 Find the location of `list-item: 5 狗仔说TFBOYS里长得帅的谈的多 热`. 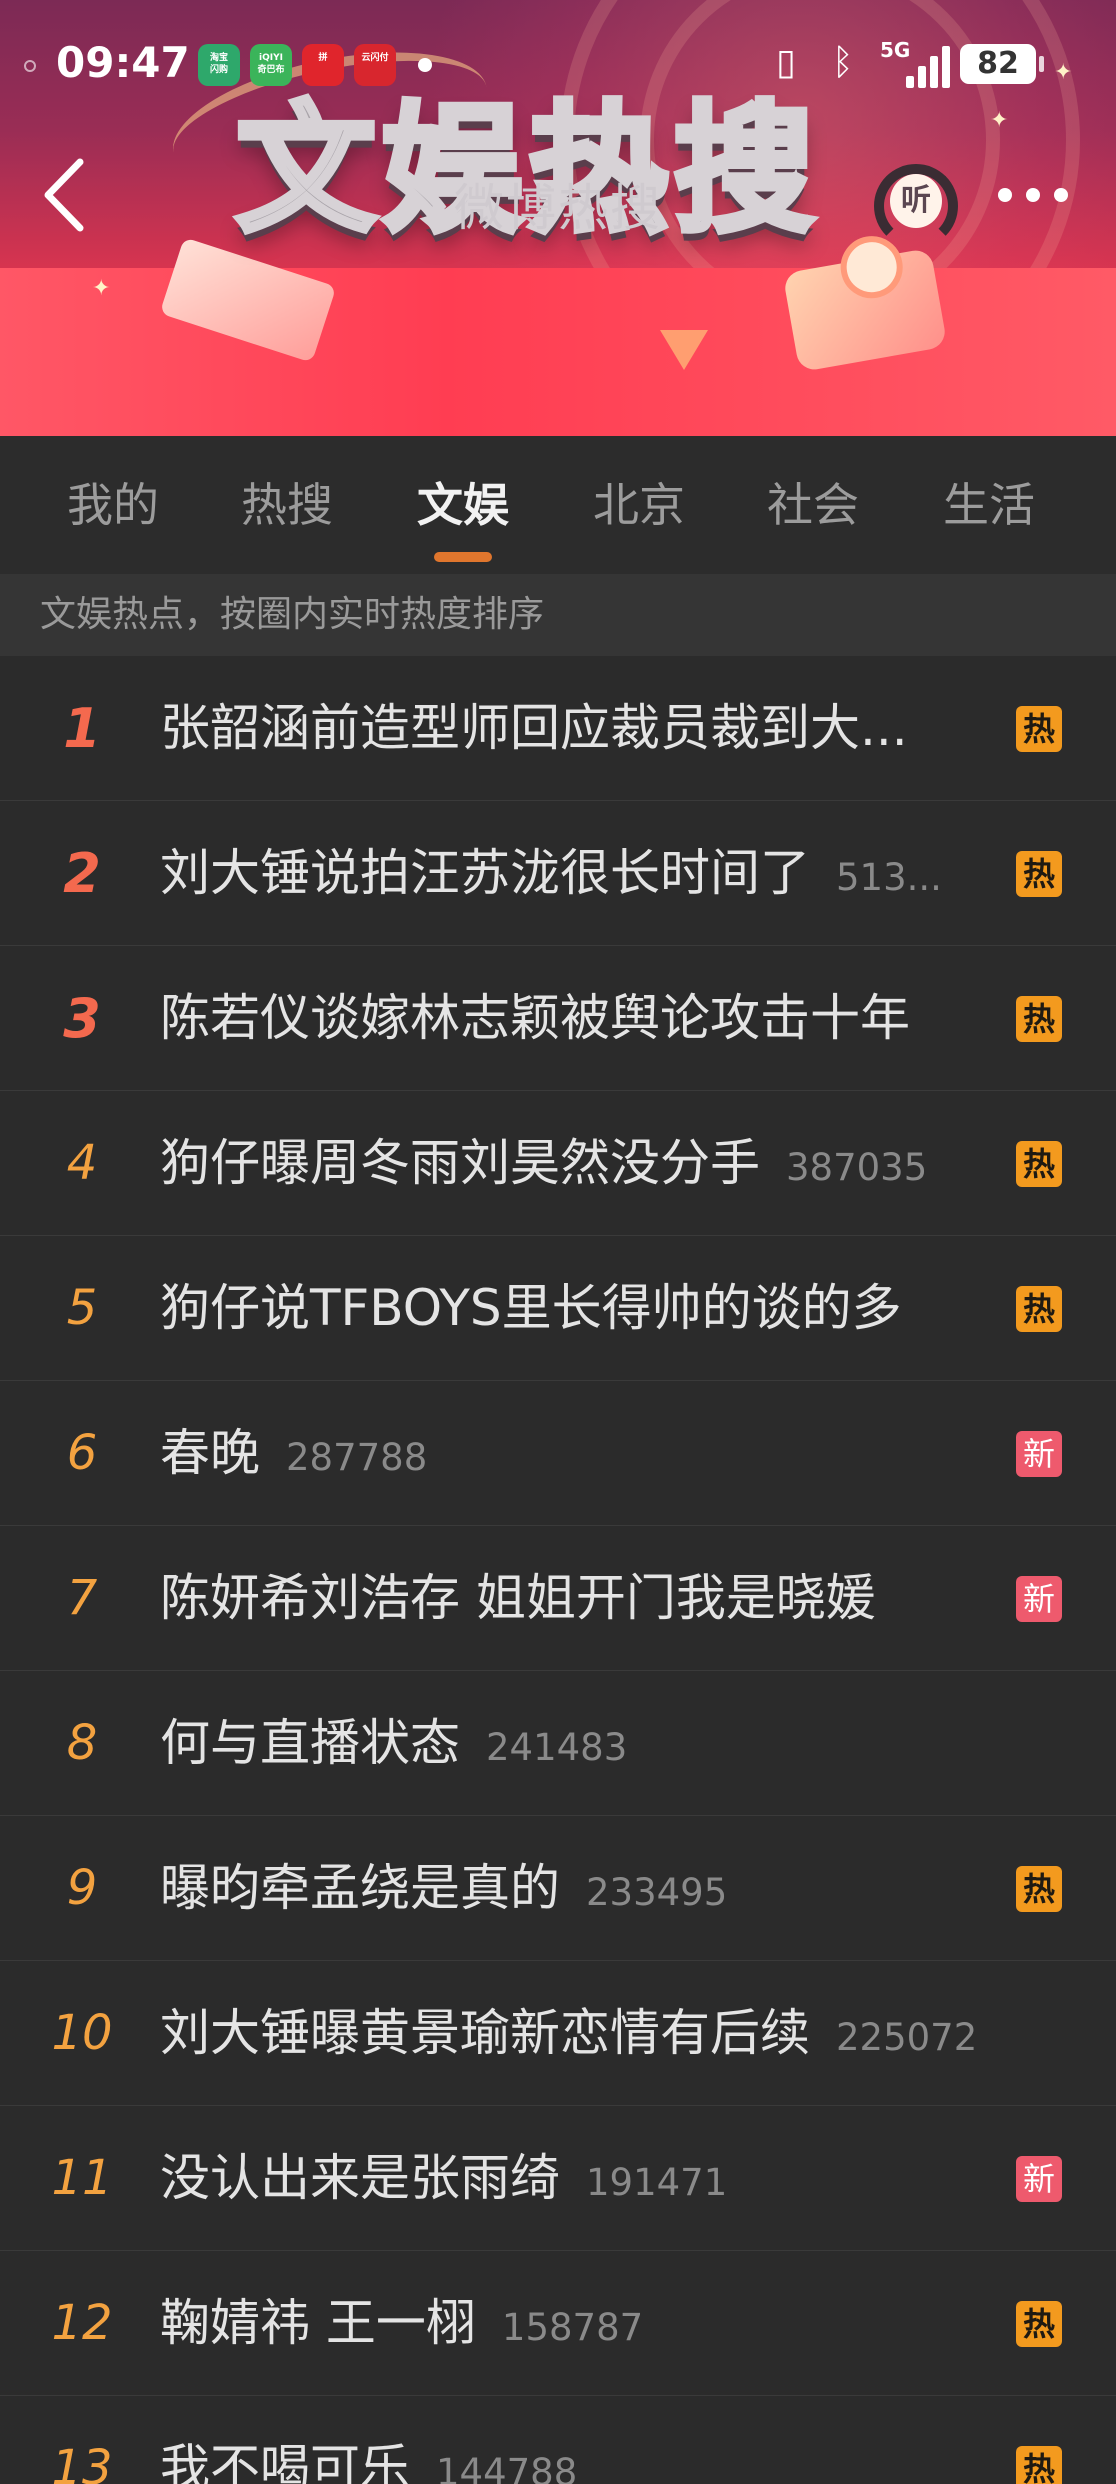

list-item: 5 狗仔说TFBOYS里长得帅的谈的多 热 is located at coordinates (558, 1308).